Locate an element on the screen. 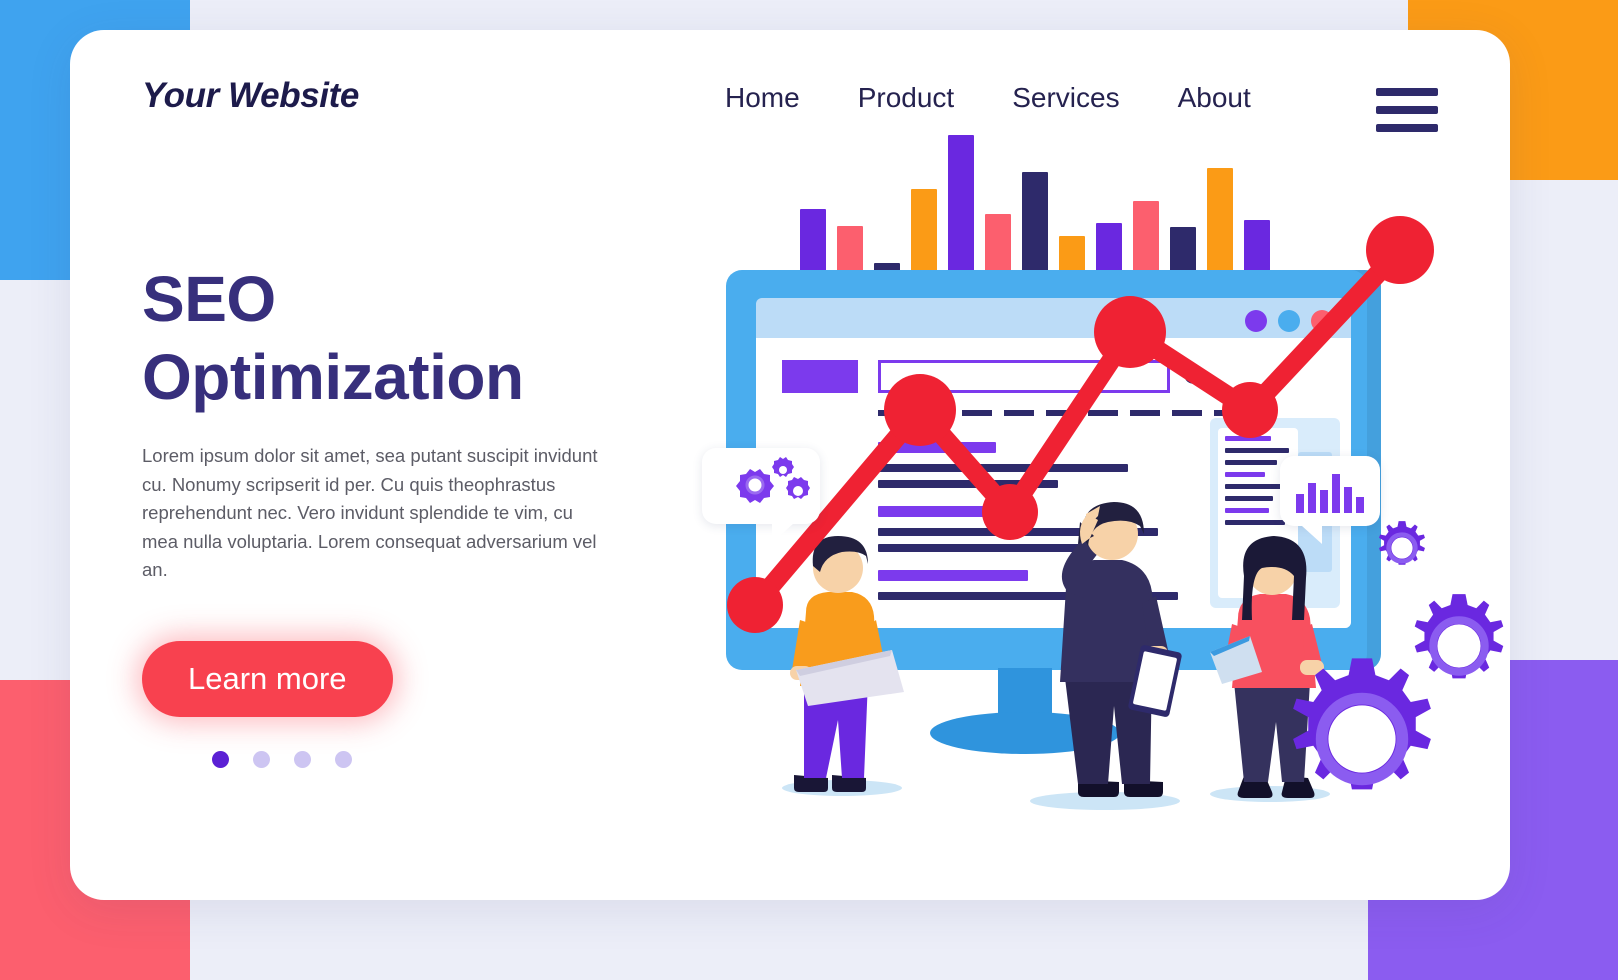 The image size is (1618, 980). gears-speech-bubble is located at coordinates (761, 495).